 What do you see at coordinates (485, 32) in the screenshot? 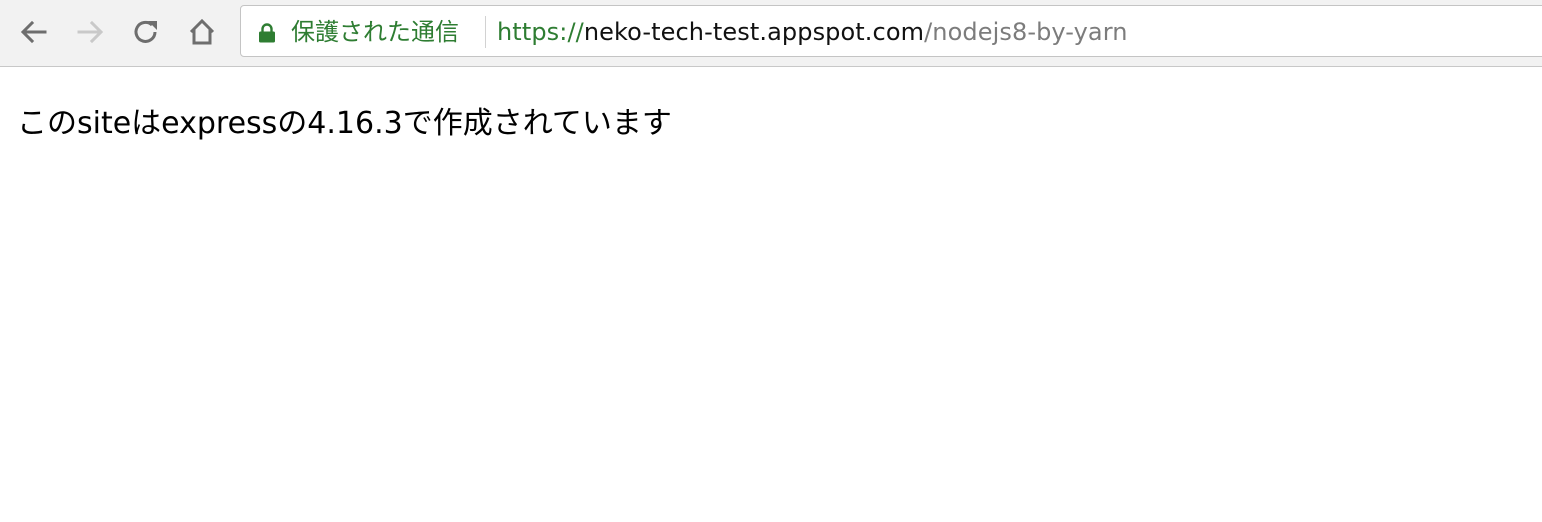
I see `omnibox-divider` at bounding box center [485, 32].